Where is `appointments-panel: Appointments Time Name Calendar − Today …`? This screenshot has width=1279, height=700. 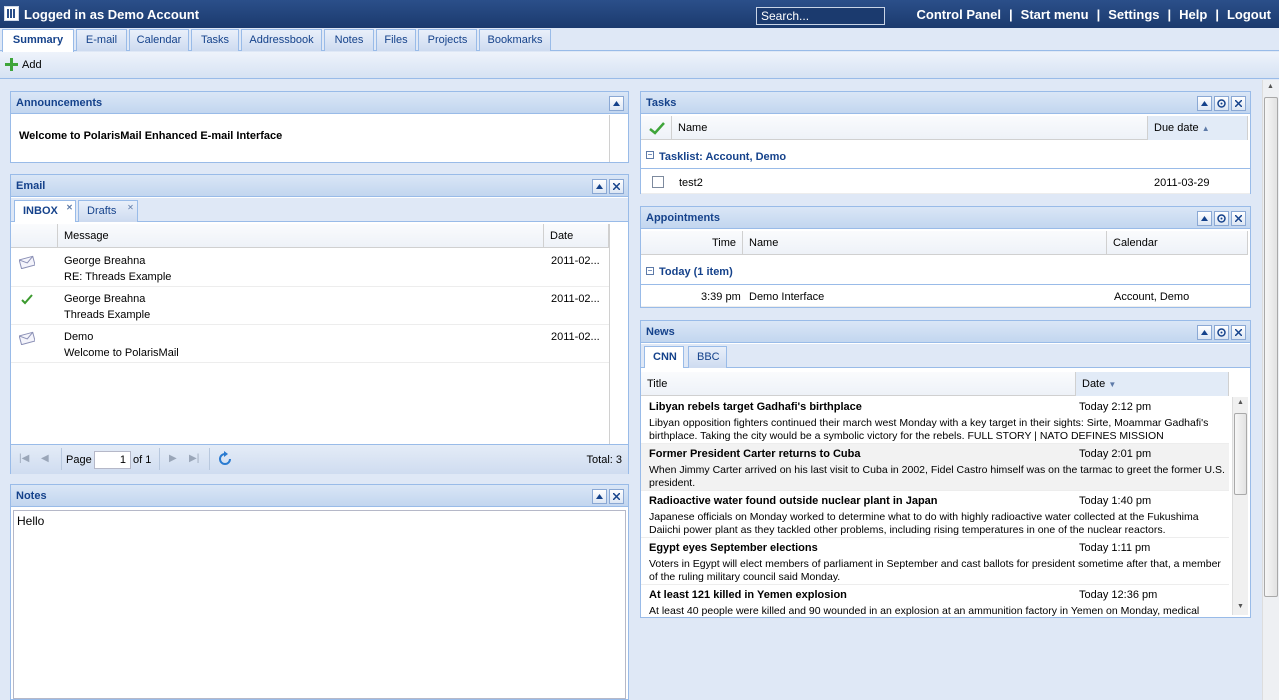 appointments-panel: Appointments Time Name Calendar − Today … is located at coordinates (945, 257).